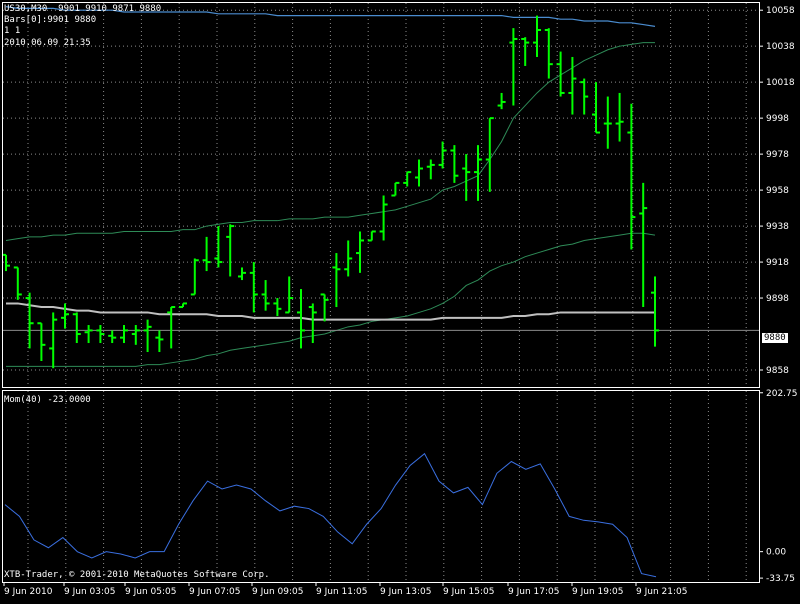 The height and width of the screenshot is (604, 800). I want to click on ratio-info-line: 1 1, so click(12, 31).